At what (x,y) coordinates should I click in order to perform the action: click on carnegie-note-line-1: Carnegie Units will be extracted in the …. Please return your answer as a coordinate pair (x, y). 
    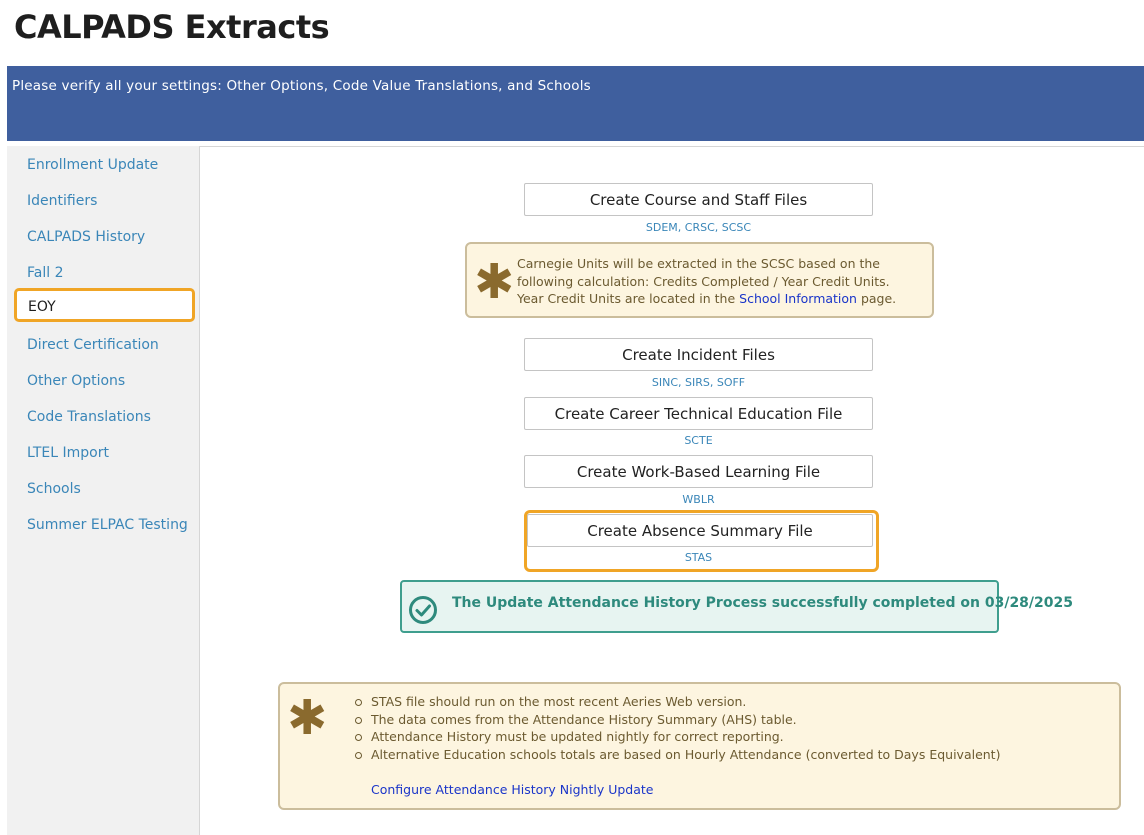
    Looking at the image, I should click on (698, 263).